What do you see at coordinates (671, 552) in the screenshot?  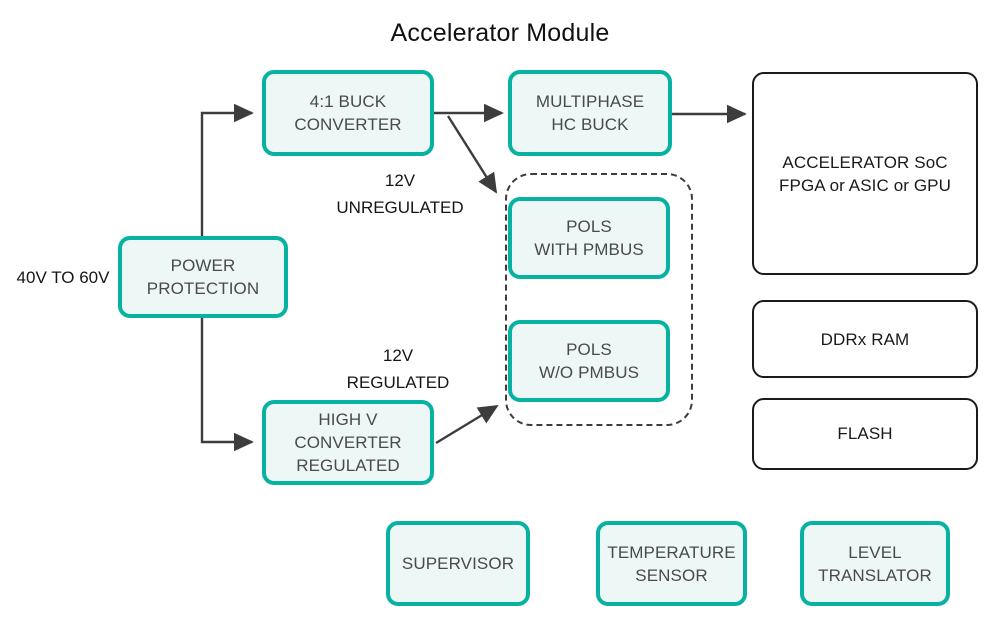 I see `block-temperature-sensor-line-1: TEMPERATURE` at bounding box center [671, 552].